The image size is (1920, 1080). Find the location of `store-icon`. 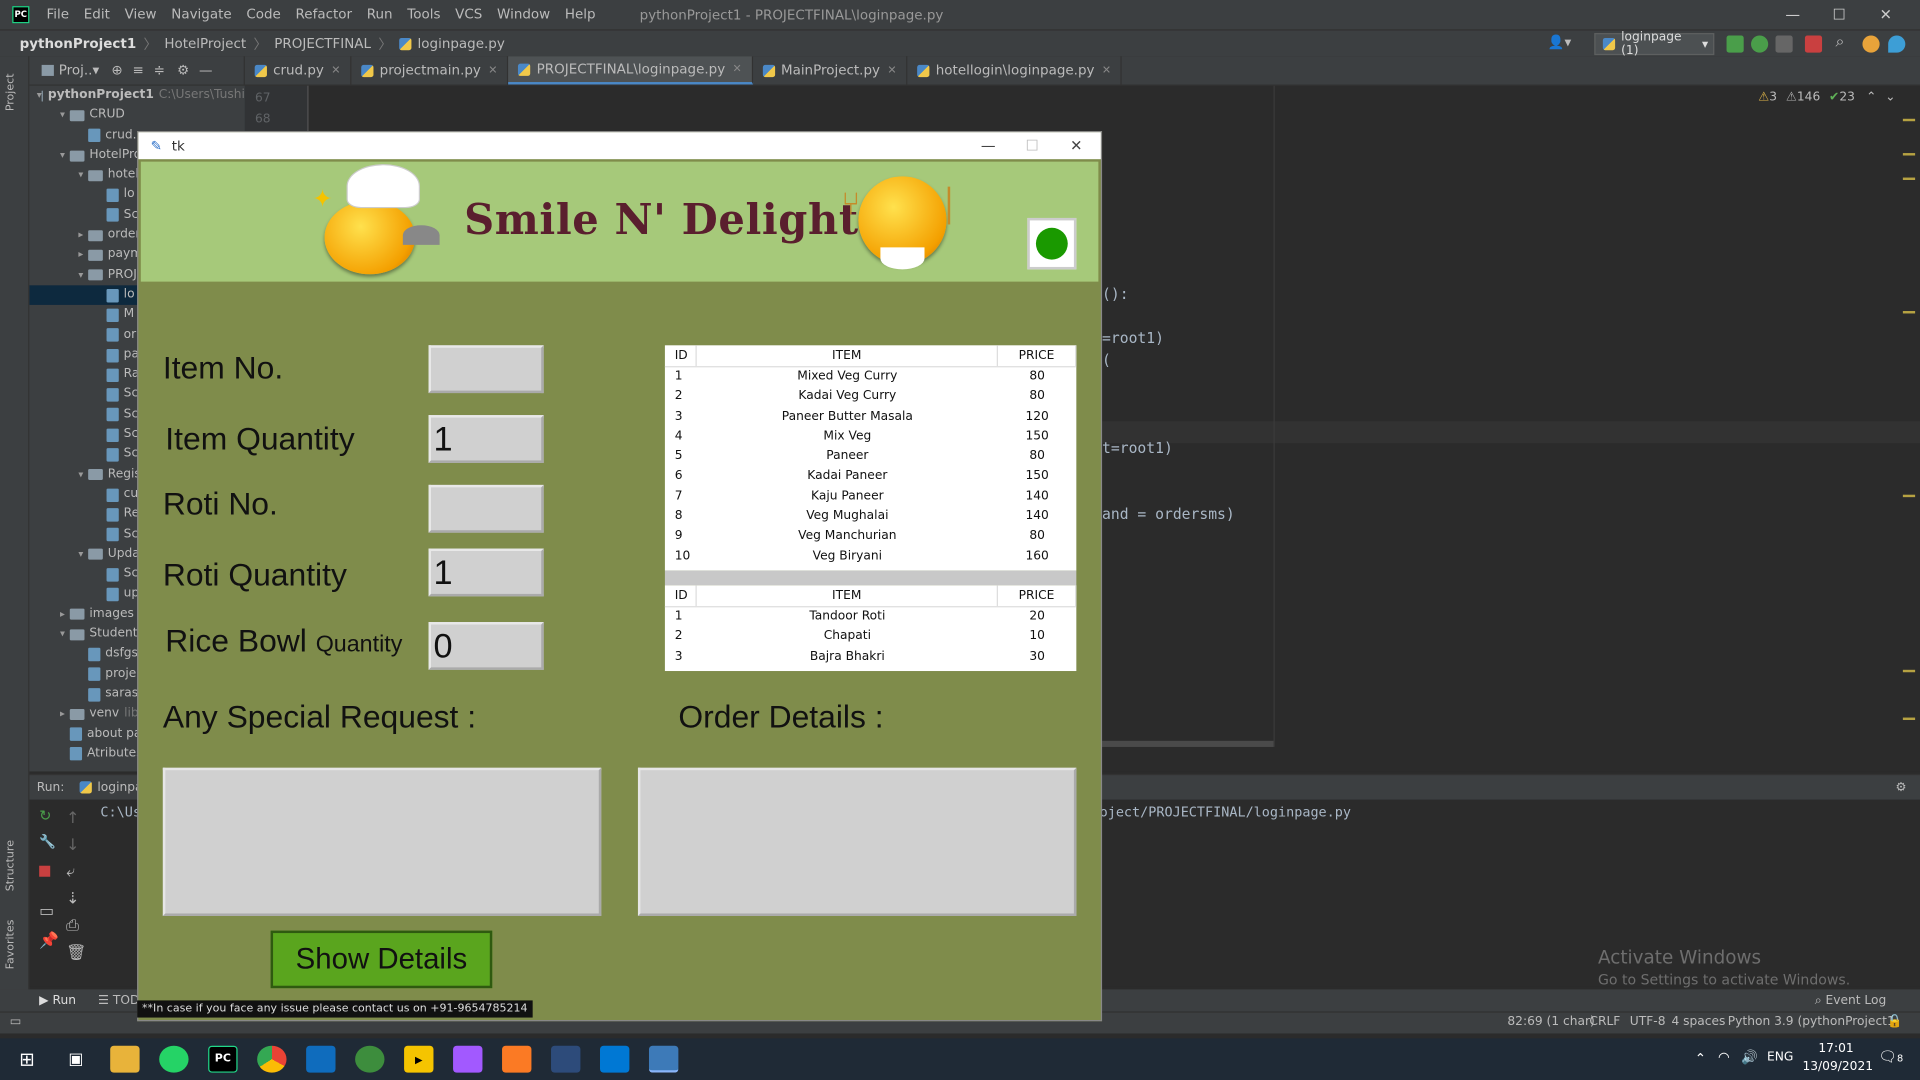

store-icon is located at coordinates (321, 1059).